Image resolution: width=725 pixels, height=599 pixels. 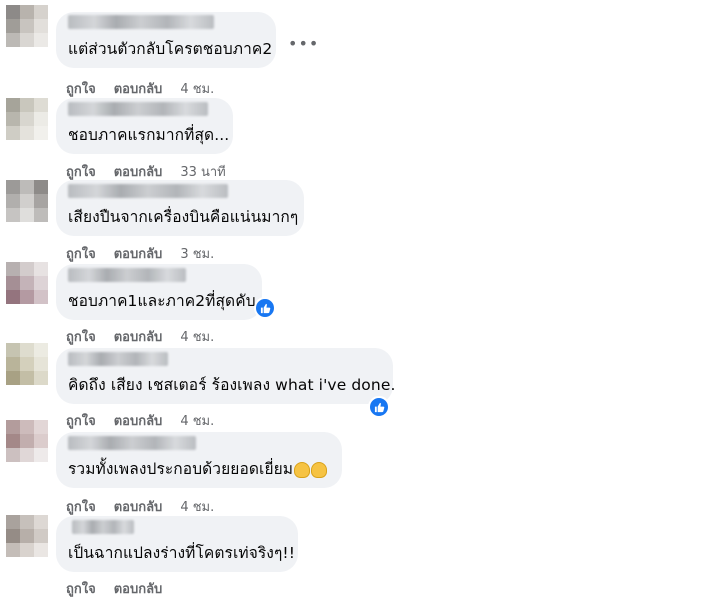 I want to click on comment-actions: ถูกใจ ตอบกลับ 3 ชม., so click(x=140, y=253).